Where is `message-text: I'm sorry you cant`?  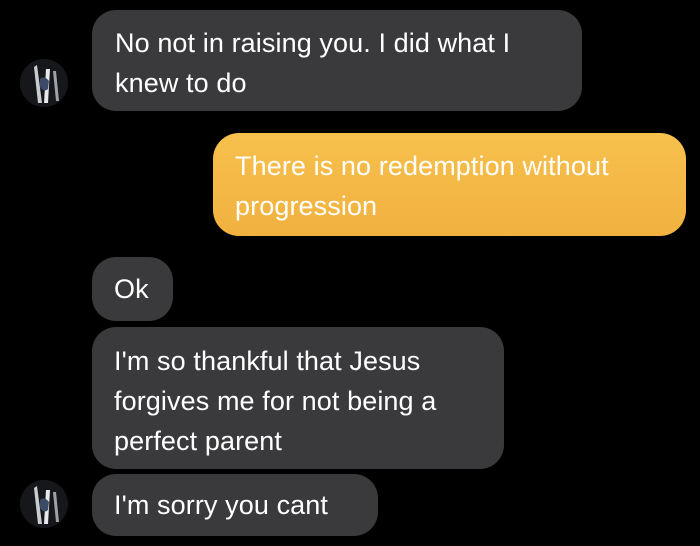
message-text: I'm sorry you cant is located at coordinates (221, 505).